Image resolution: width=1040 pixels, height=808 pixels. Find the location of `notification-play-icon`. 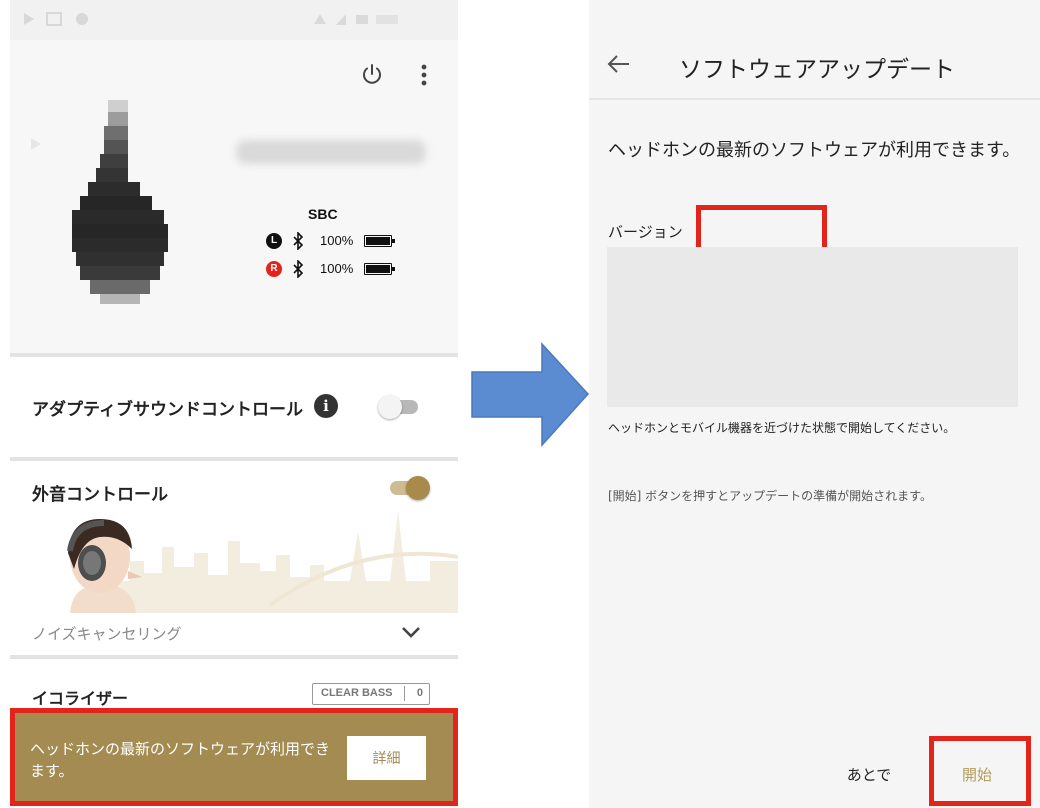

notification-play-icon is located at coordinates (29, 19).